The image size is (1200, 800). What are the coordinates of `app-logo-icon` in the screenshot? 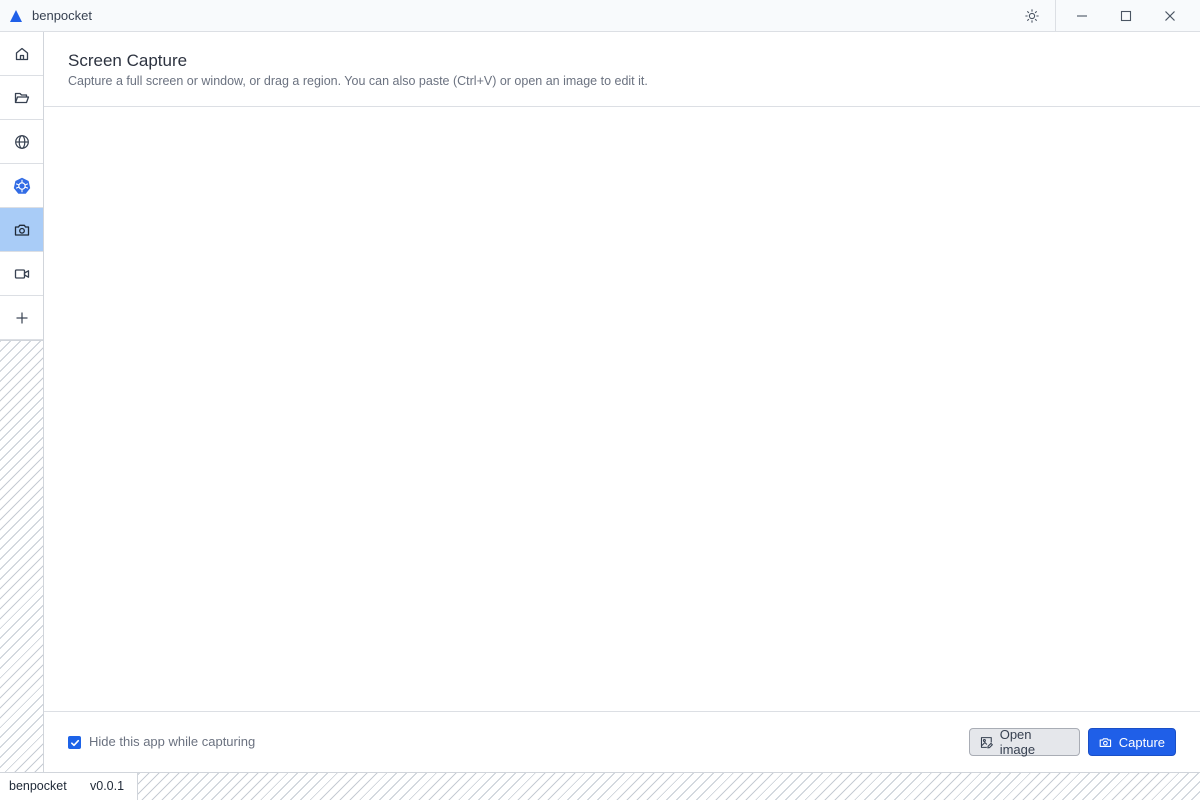 It's located at (16, 16).